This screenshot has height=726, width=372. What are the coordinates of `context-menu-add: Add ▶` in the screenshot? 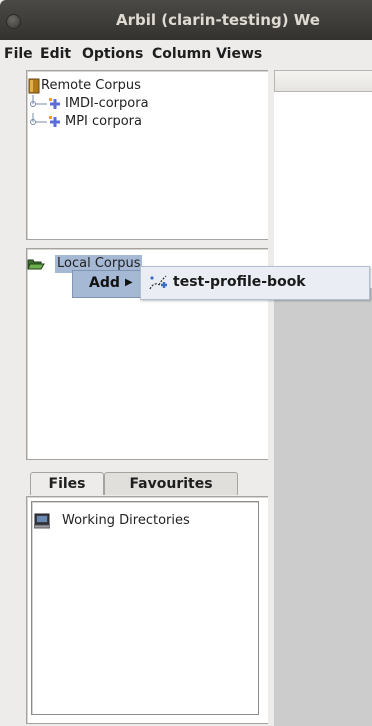 It's located at (109, 284).